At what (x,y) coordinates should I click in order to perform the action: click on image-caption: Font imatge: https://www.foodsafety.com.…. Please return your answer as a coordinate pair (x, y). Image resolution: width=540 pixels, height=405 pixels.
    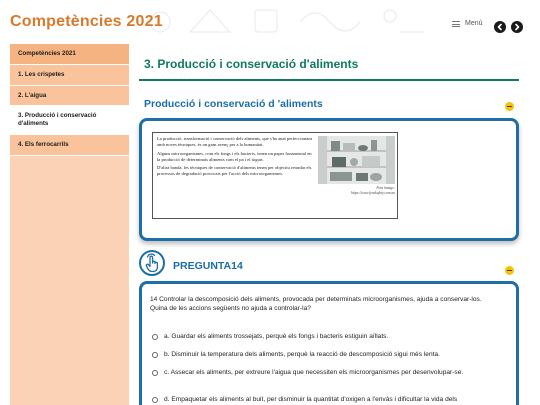
    Looking at the image, I should click on (358, 190).